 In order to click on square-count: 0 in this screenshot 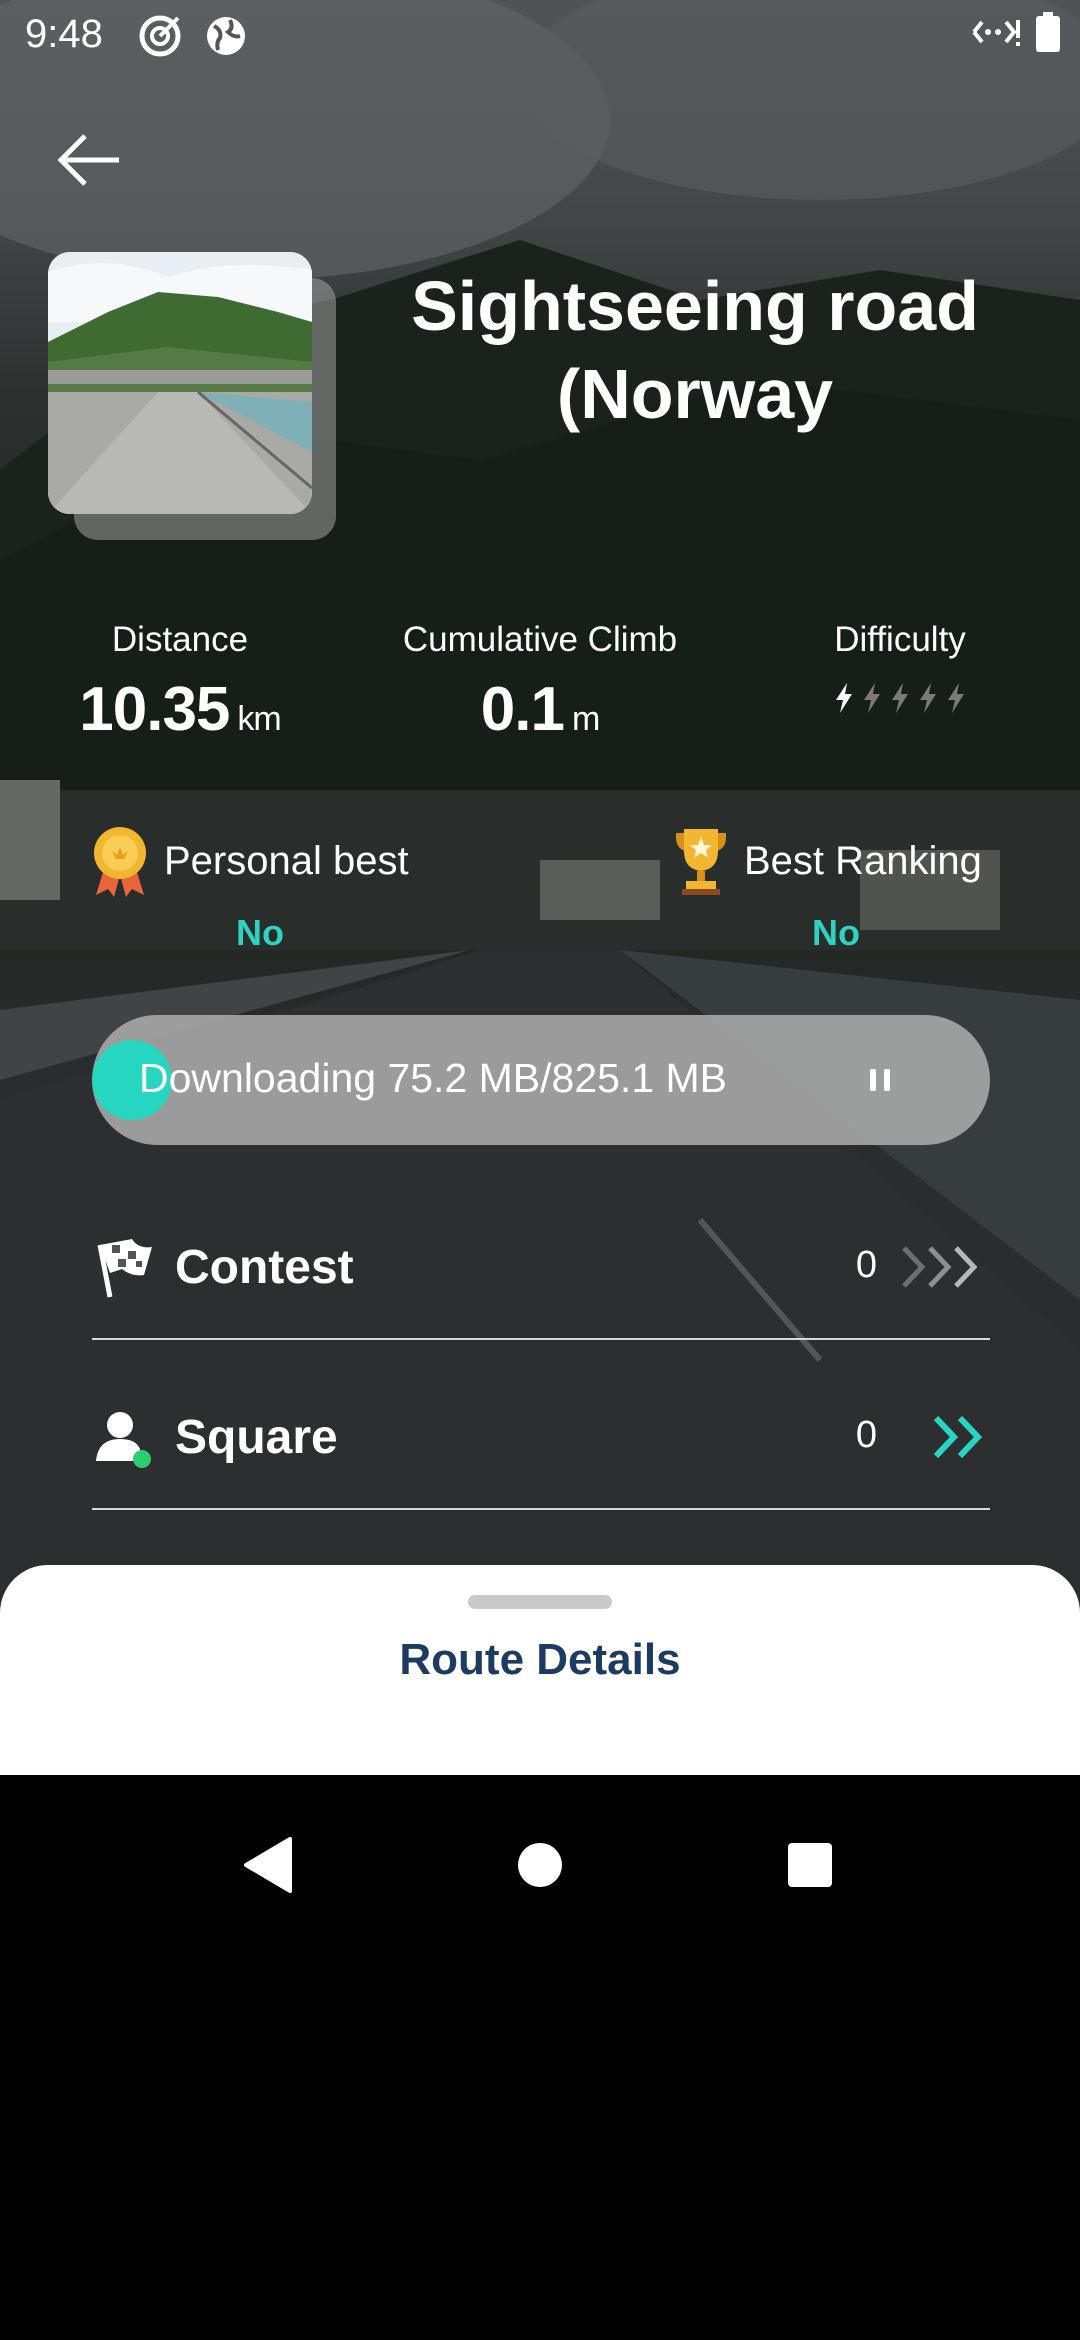, I will do `click(866, 1435)`.